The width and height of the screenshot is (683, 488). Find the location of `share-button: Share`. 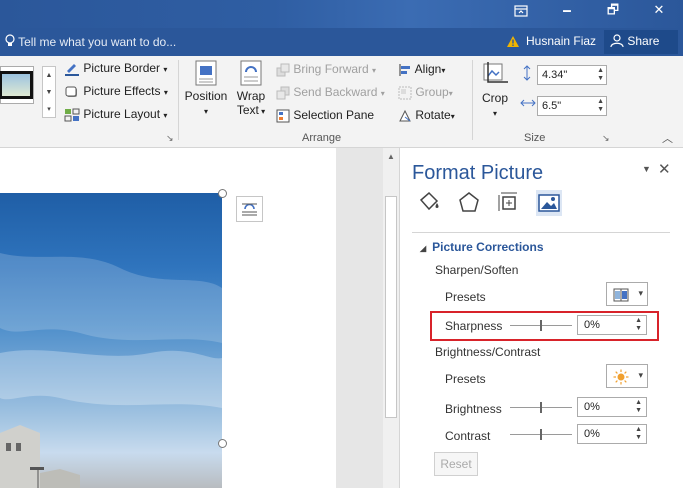

share-button: Share is located at coordinates (641, 42).